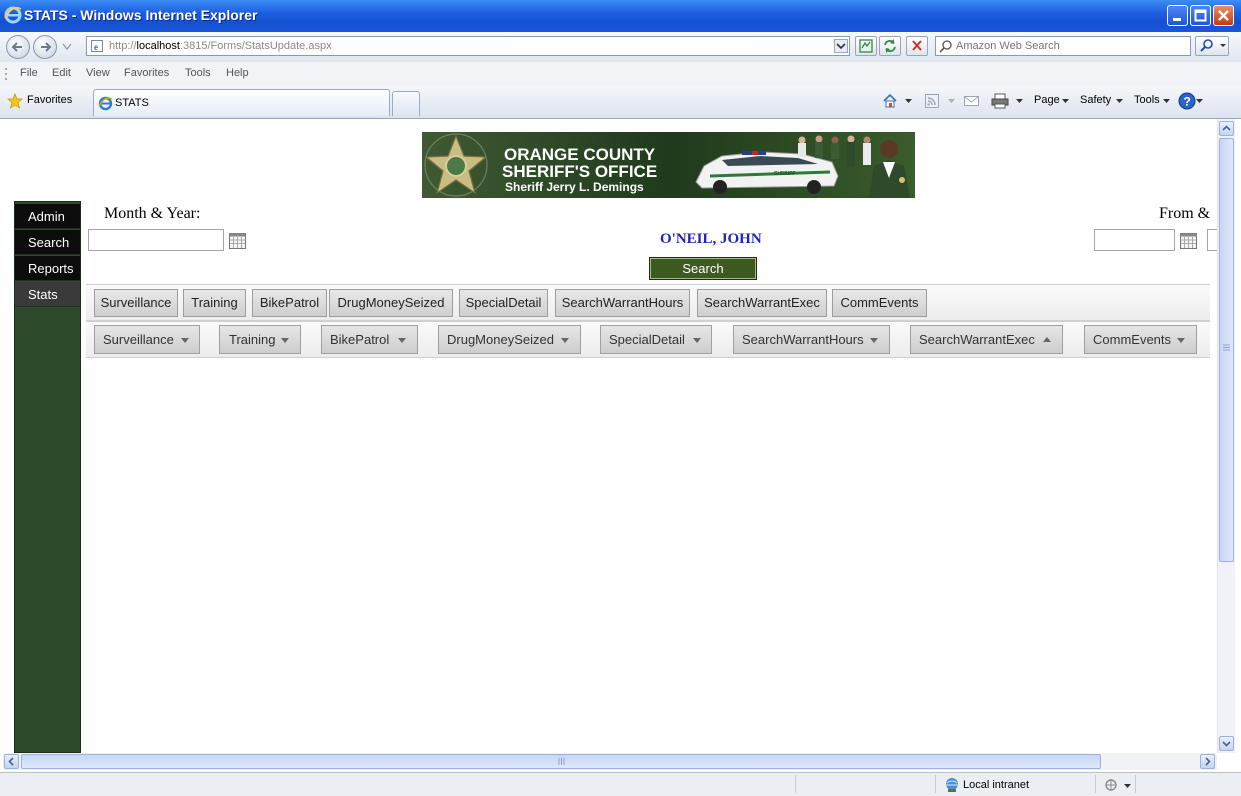 This screenshot has width=1241, height=796. What do you see at coordinates (1065, 101) in the screenshot?
I see `page-dropdown-icon` at bounding box center [1065, 101].